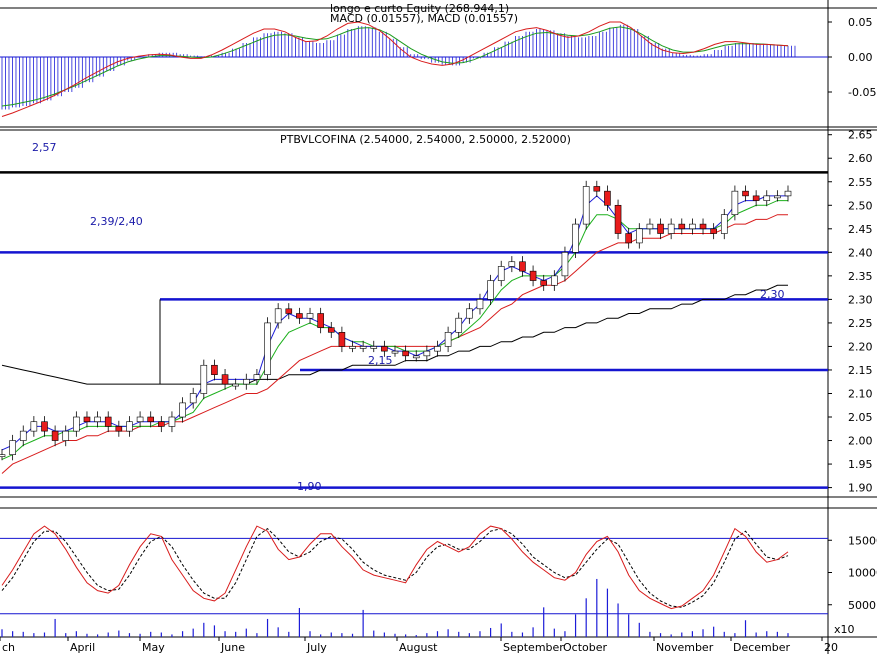  What do you see at coordinates (585, 647) in the screenshot?
I see `month-label: October` at bounding box center [585, 647].